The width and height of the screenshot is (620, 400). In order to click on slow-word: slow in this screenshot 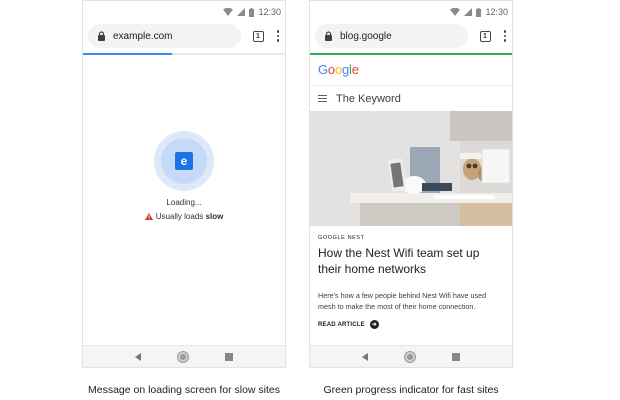, I will do `click(214, 216)`.